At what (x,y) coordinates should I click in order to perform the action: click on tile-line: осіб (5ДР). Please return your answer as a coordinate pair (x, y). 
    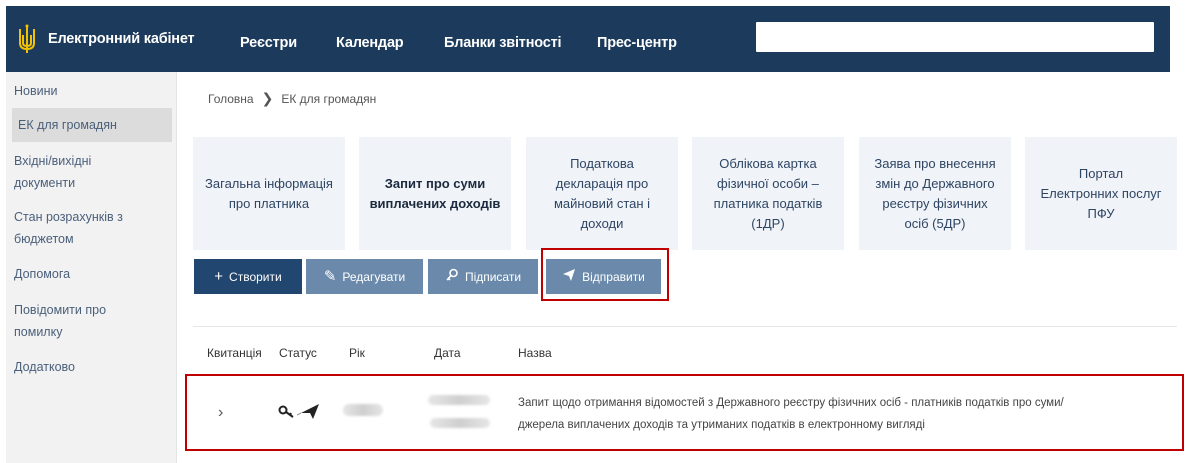
    Looking at the image, I should click on (935, 223).